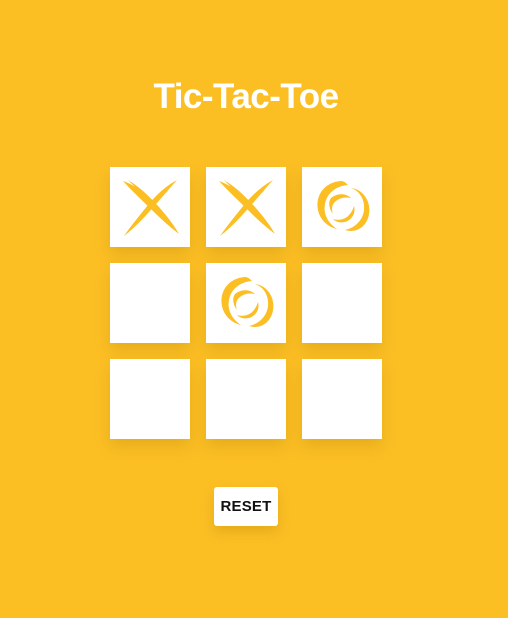  I want to click on reset-button: RESET, so click(246, 506).